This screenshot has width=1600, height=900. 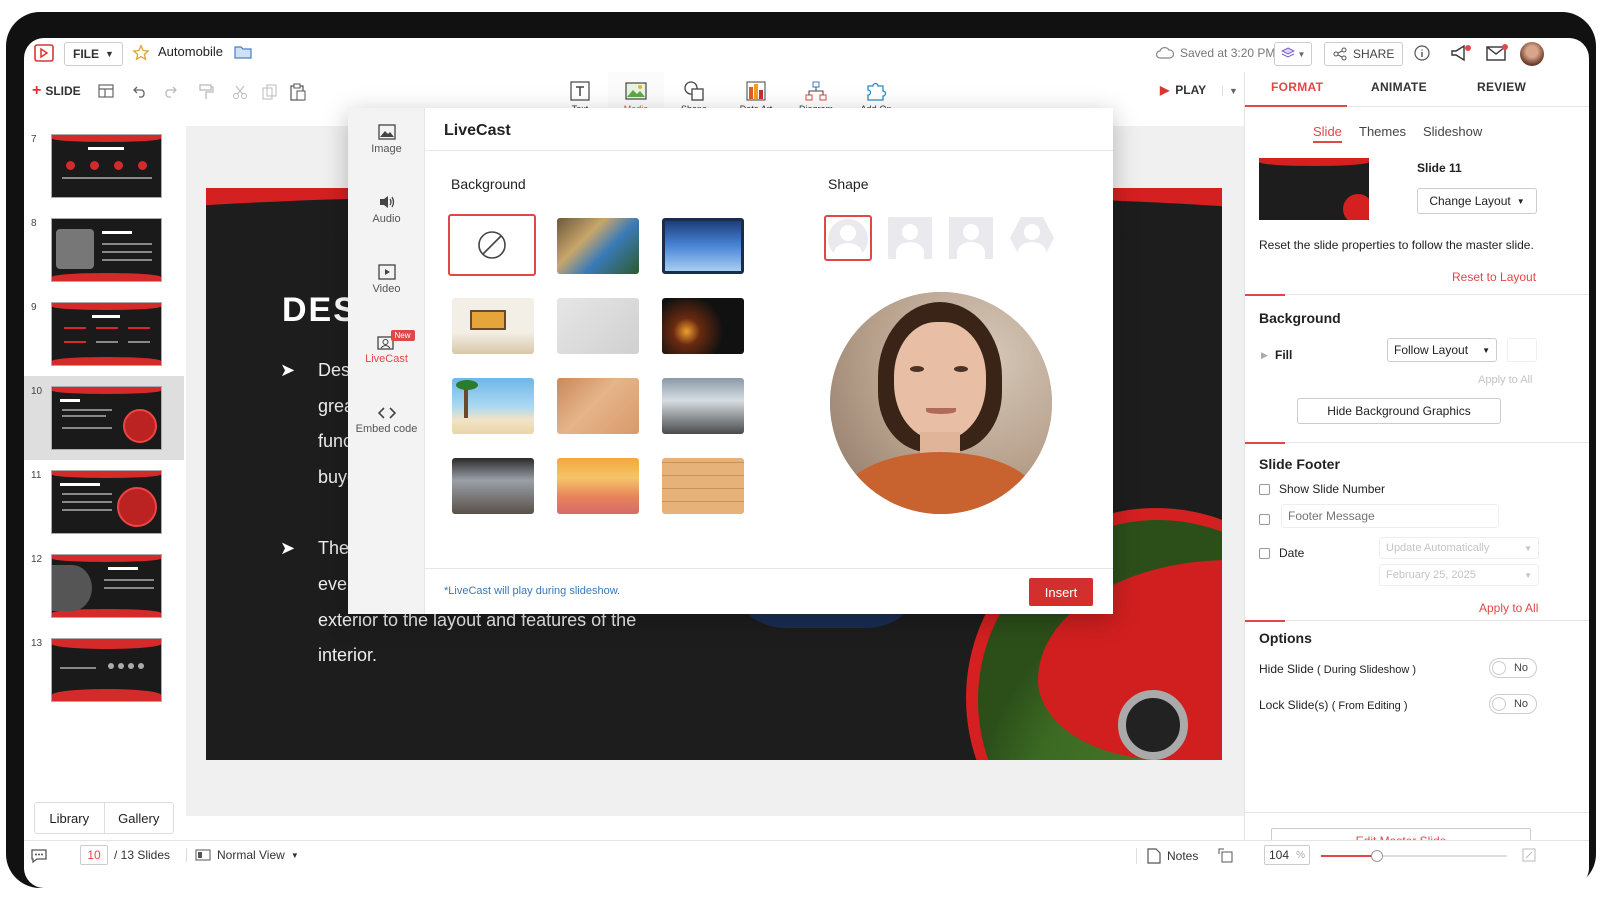 I want to click on file-menu-button: FILE ▼, so click(x=93, y=54).